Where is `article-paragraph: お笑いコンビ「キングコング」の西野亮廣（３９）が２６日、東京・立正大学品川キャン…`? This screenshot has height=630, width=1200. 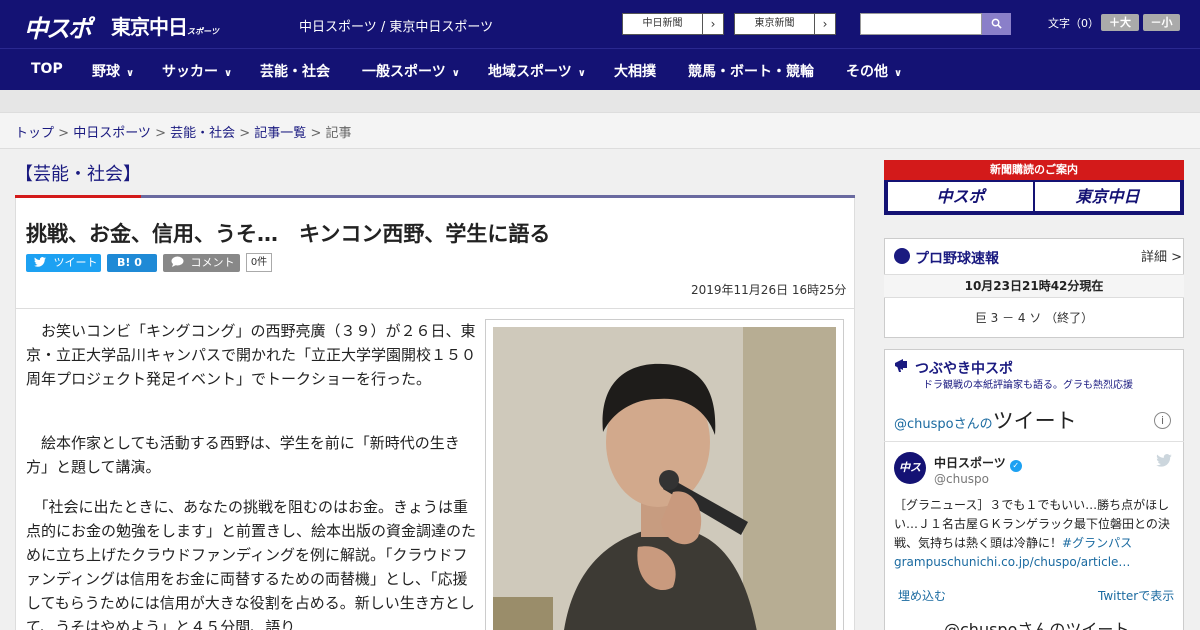 article-paragraph: お笑いコンビ「キングコング」の西野亮廣（３９）が２６日、東京・立正大学品川キャン… is located at coordinates (251, 355).